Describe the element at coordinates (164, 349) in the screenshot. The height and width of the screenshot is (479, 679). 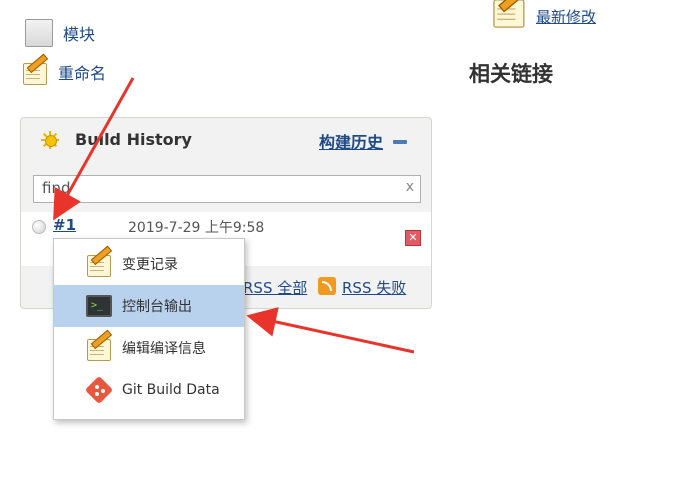
I see `menu-item-label: 编辑编译信息` at that location.